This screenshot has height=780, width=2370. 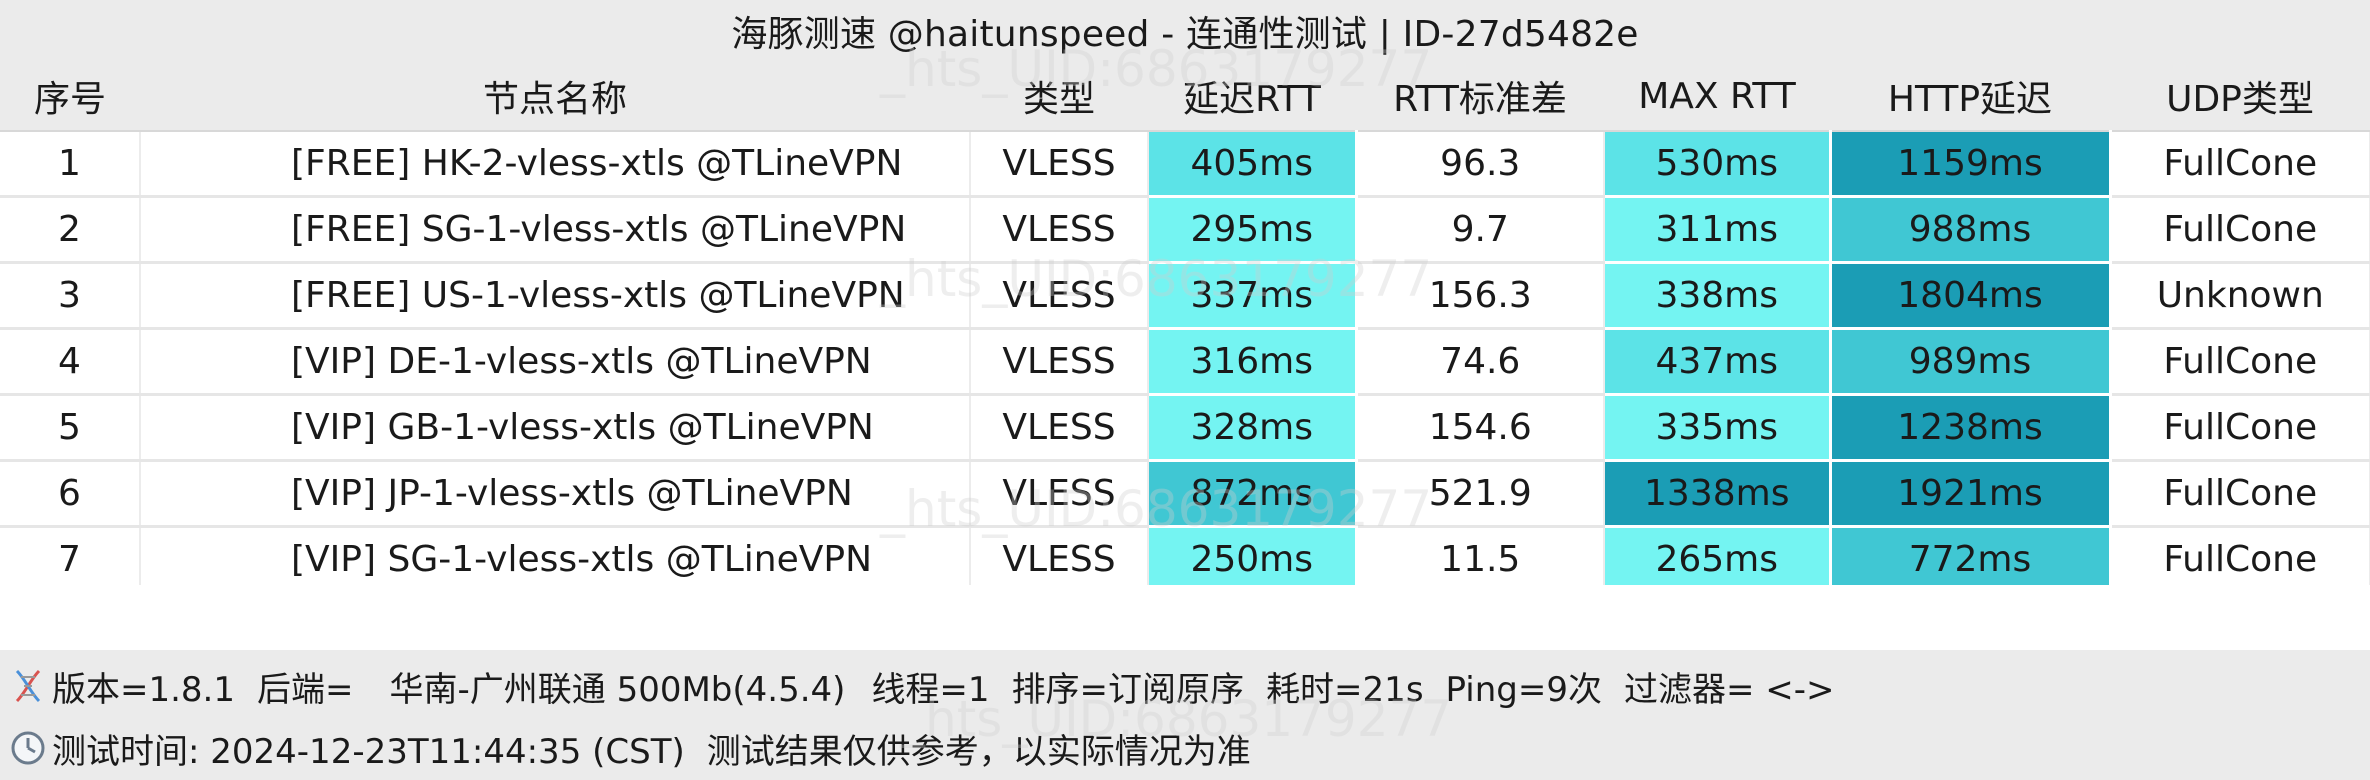 What do you see at coordinates (28, 748) in the screenshot?
I see `clock-icon` at bounding box center [28, 748].